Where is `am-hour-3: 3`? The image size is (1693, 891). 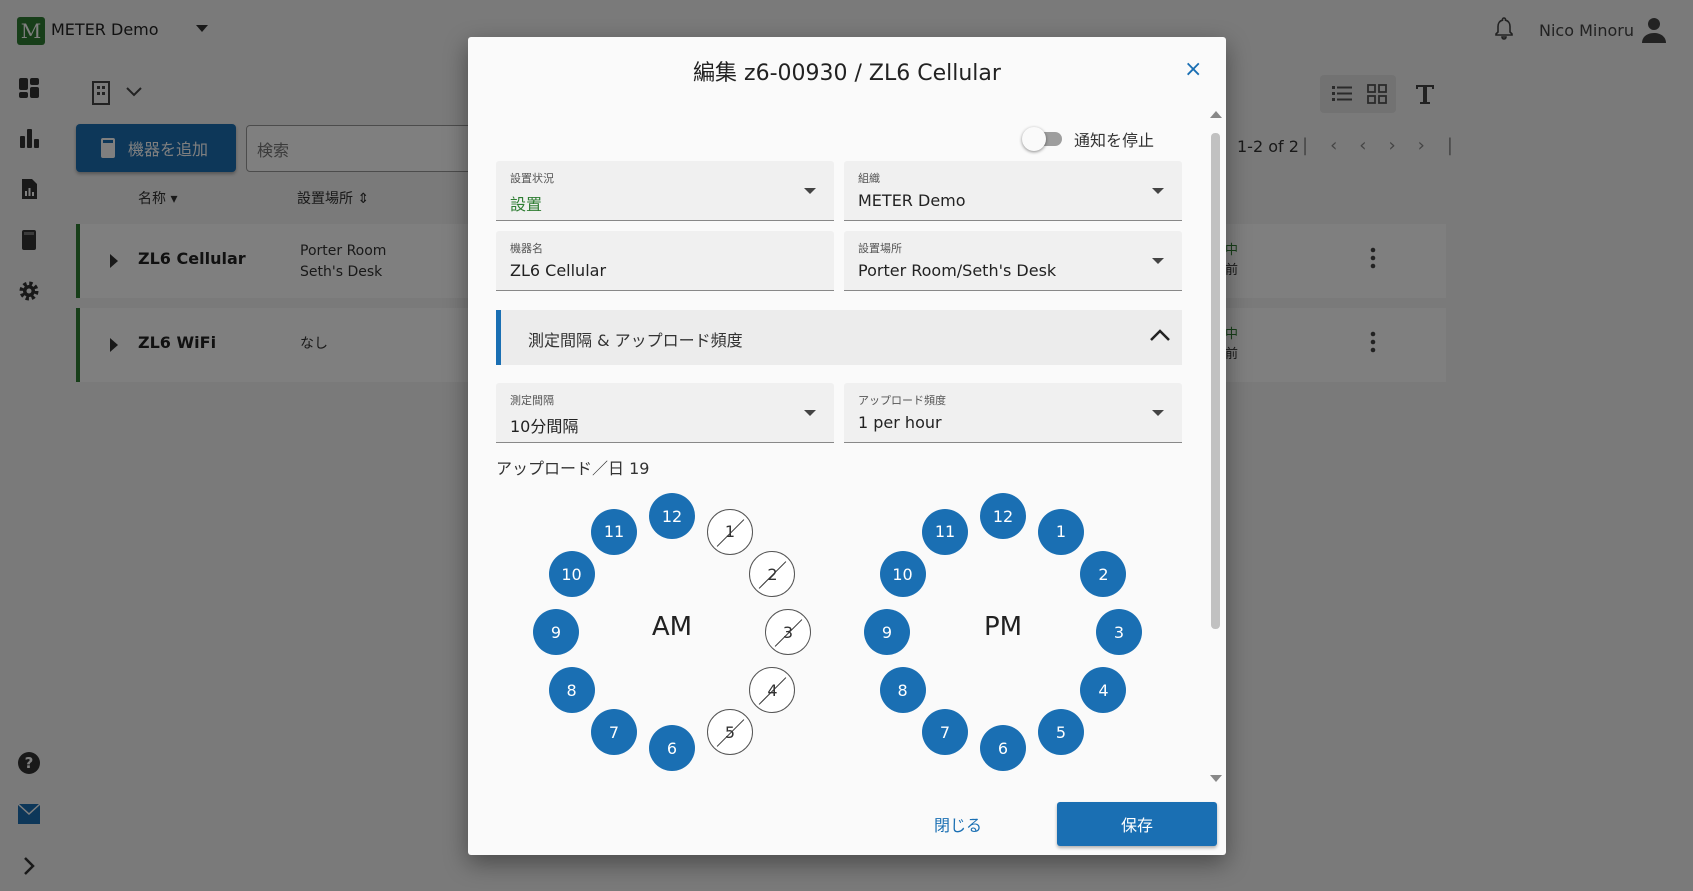
am-hour-3: 3 is located at coordinates (788, 632).